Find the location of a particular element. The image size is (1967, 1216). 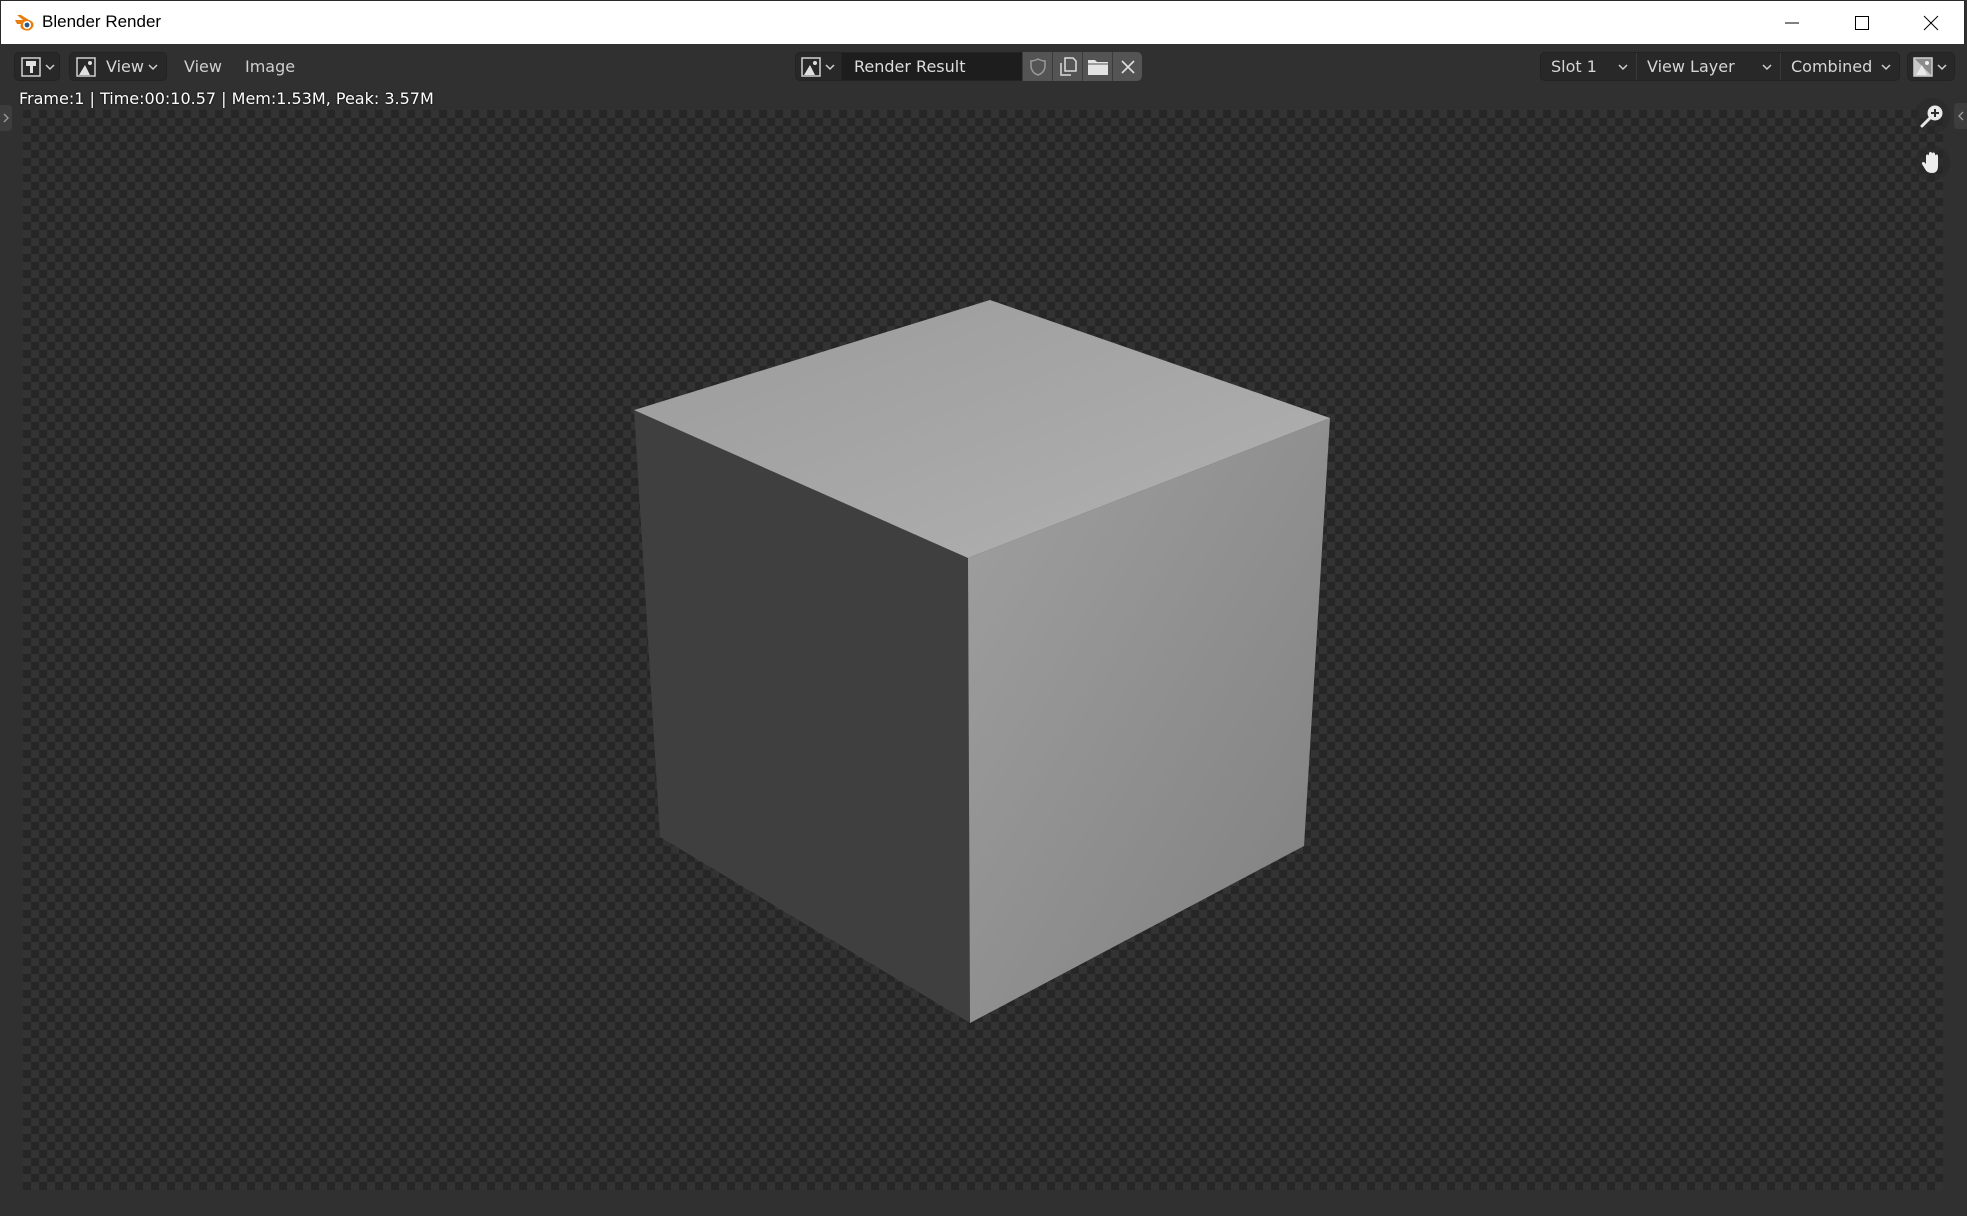

menu-view: View is located at coordinates (203, 66).